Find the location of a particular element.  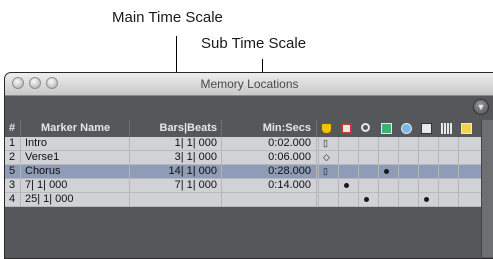

title-bar: Memory Locations is located at coordinates (249, 84).